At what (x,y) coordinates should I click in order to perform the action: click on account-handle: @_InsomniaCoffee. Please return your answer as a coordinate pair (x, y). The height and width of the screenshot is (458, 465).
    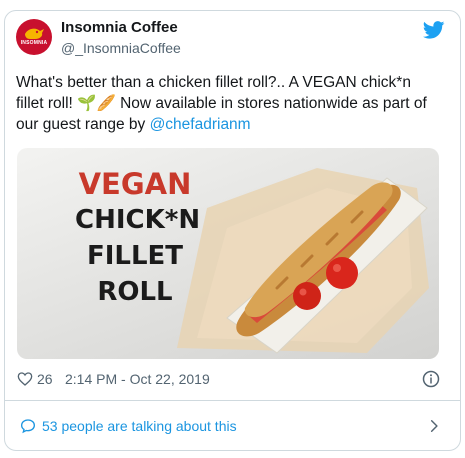
    Looking at the image, I should click on (121, 48).